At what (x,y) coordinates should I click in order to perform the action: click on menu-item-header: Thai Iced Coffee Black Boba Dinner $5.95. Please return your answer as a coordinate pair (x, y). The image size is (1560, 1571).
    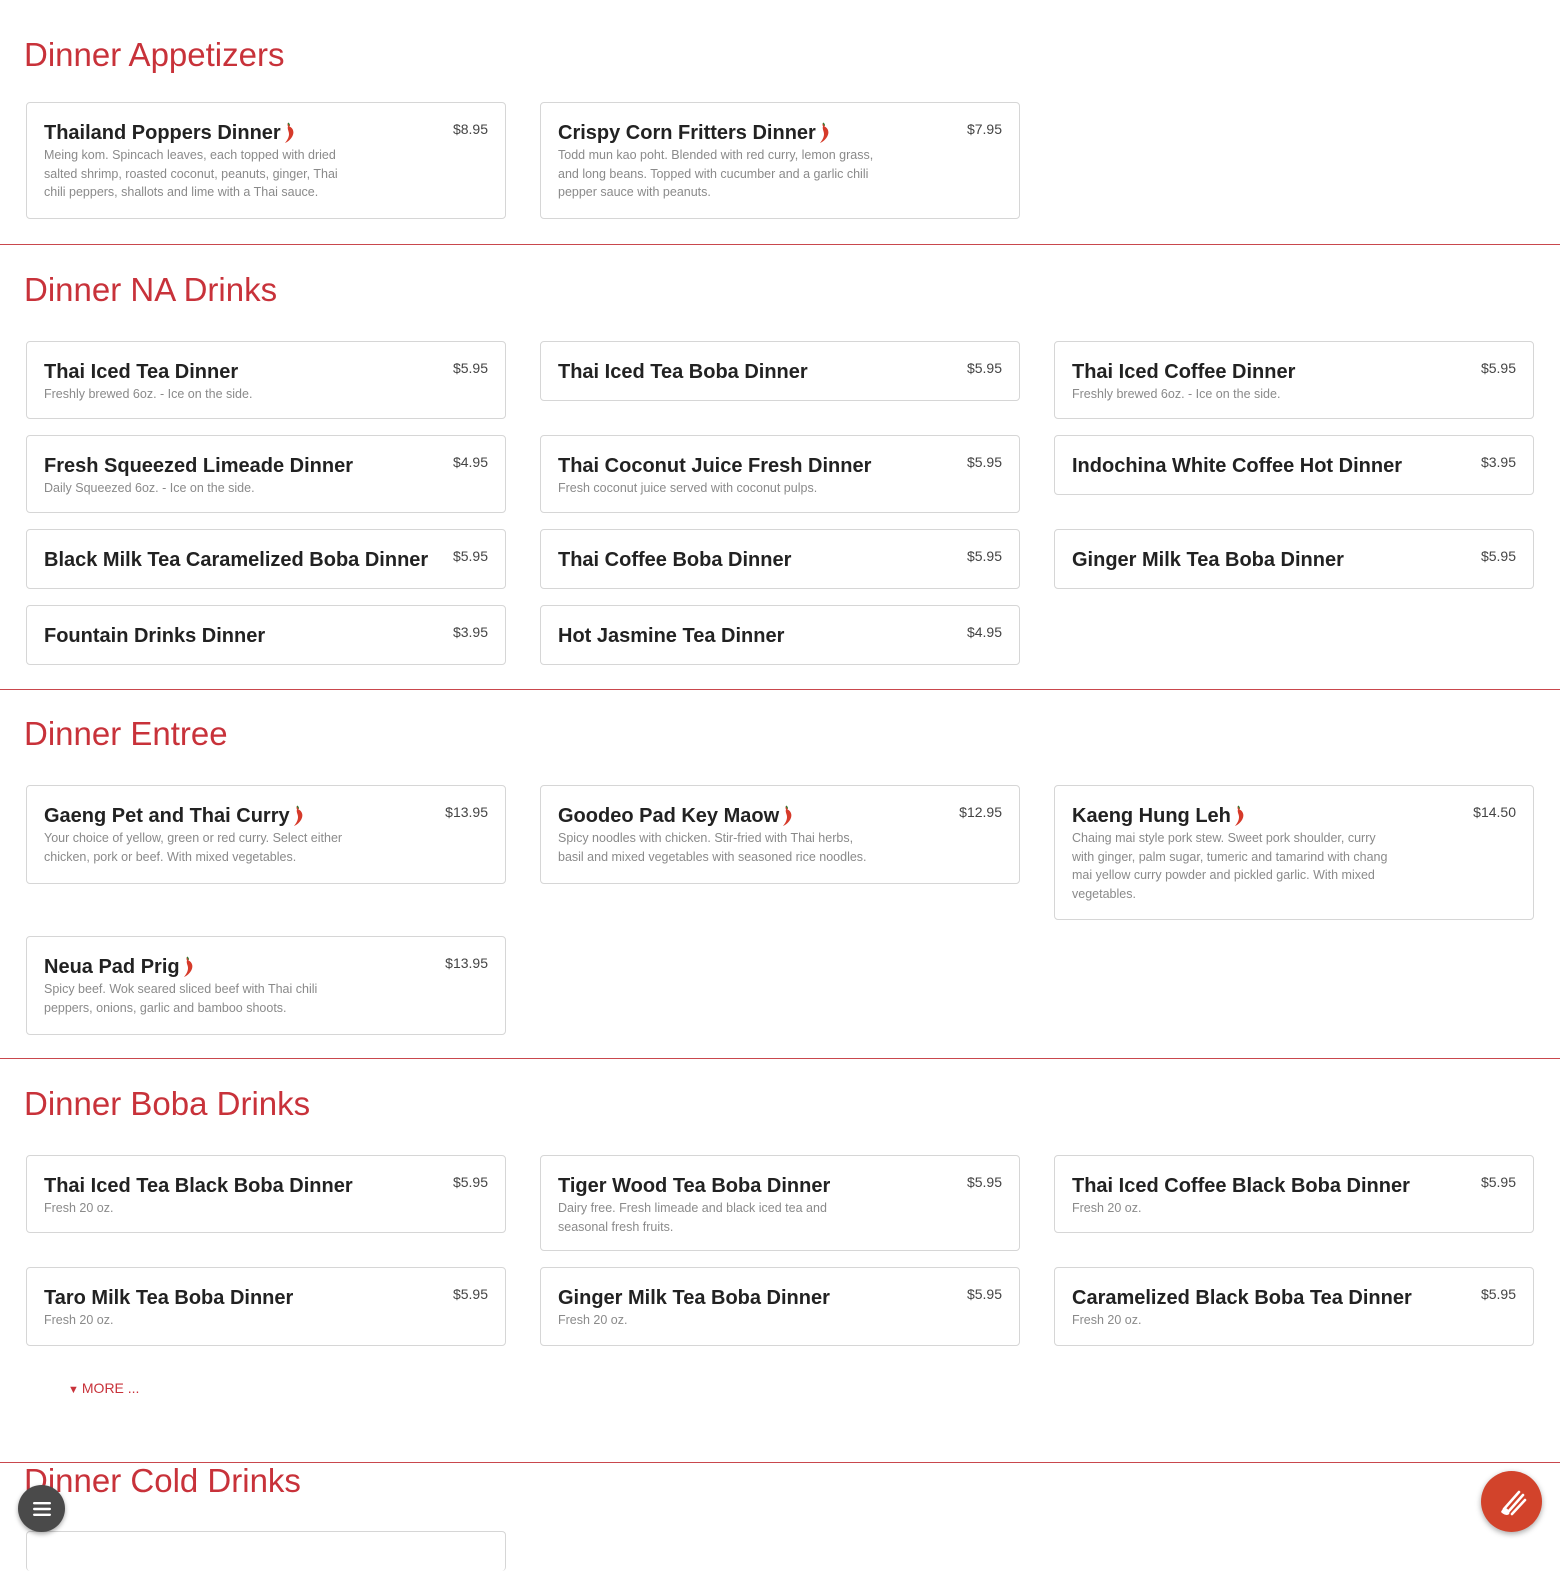
    Looking at the image, I should click on (1294, 1186).